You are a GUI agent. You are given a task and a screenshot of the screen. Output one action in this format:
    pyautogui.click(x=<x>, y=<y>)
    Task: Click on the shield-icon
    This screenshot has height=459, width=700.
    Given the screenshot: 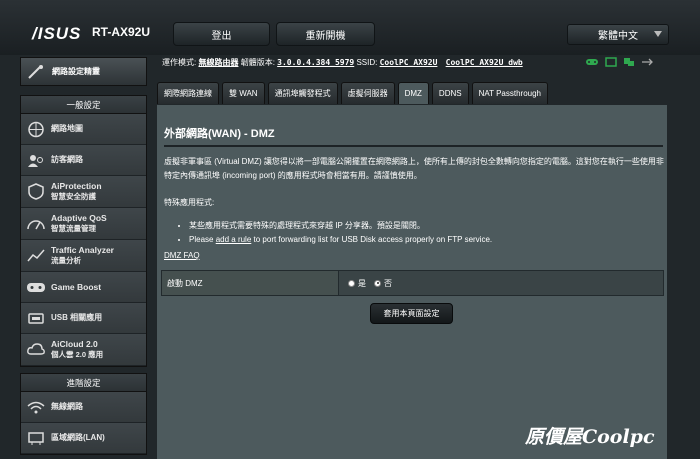 What is the action you would take?
    pyautogui.click(x=36, y=191)
    